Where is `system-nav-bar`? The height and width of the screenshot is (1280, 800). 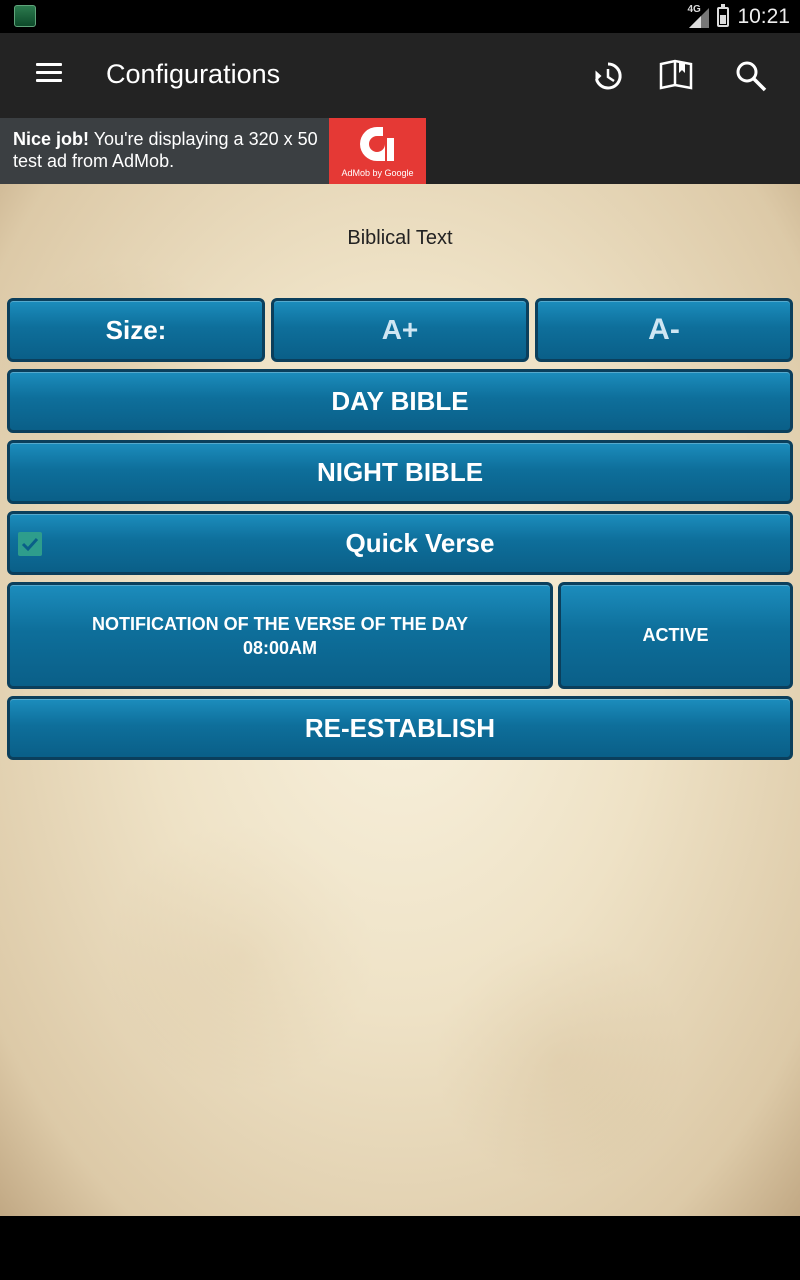 system-nav-bar is located at coordinates (400, 1248).